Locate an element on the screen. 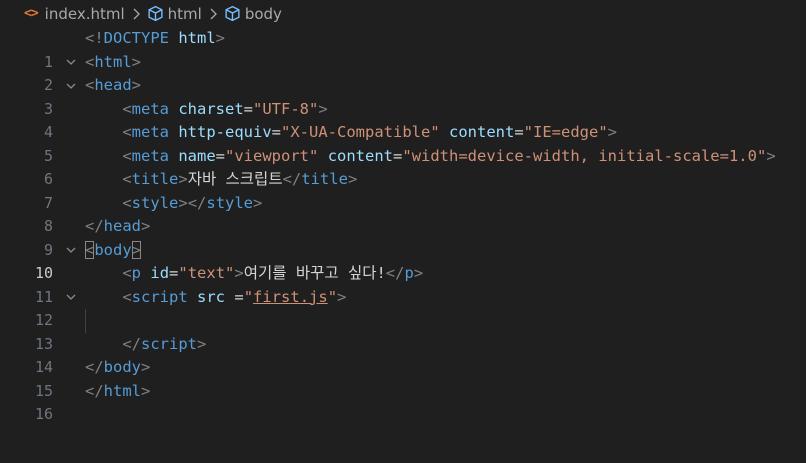 This screenshot has width=806, height=463. breadcrumb-body-label: body is located at coordinates (263, 13).